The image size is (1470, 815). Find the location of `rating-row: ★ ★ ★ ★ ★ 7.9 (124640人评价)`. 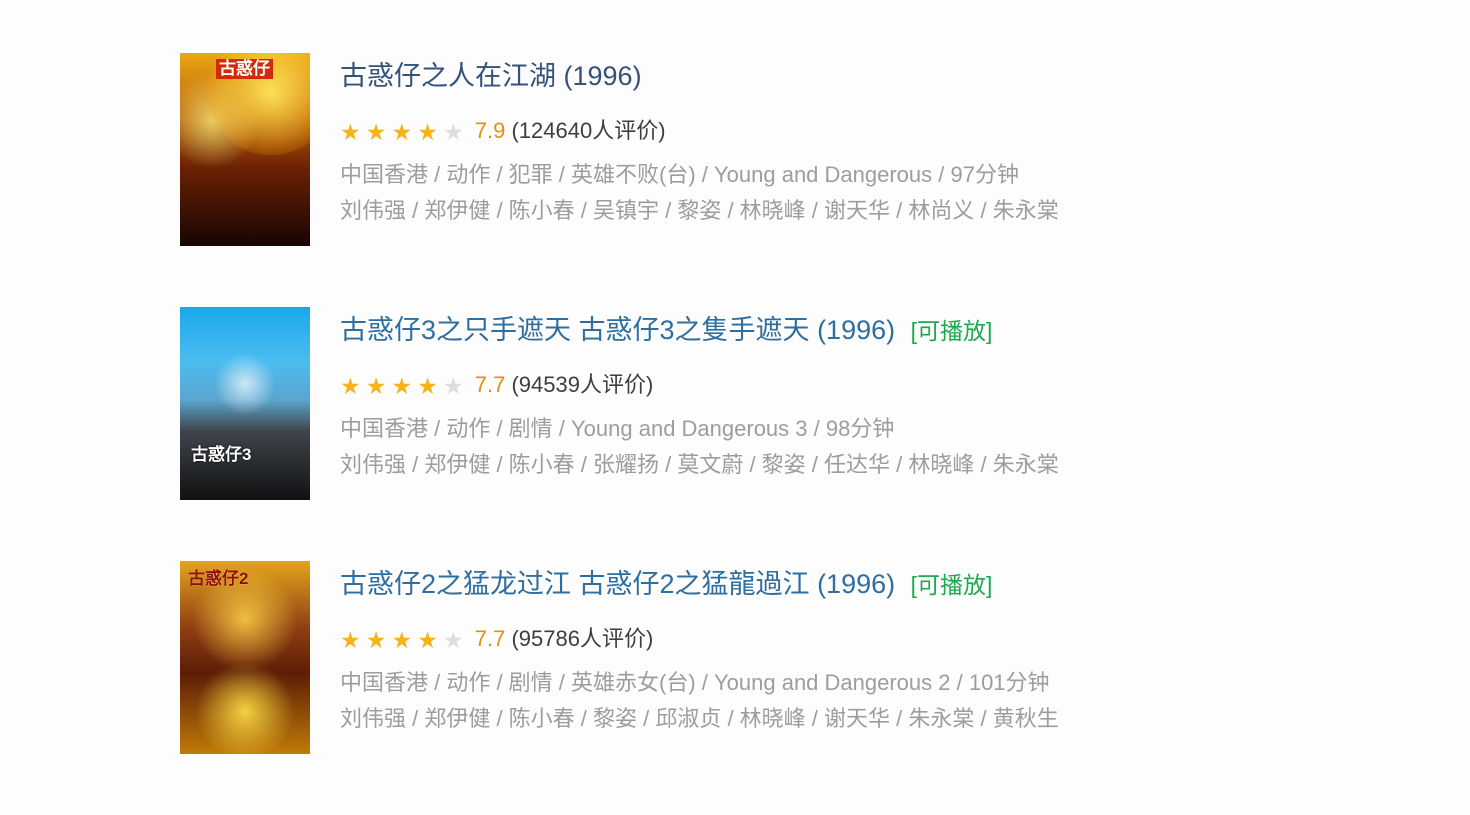

rating-row: ★ ★ ★ ★ ★ 7.9 (124640人评价) is located at coordinates (503, 131).